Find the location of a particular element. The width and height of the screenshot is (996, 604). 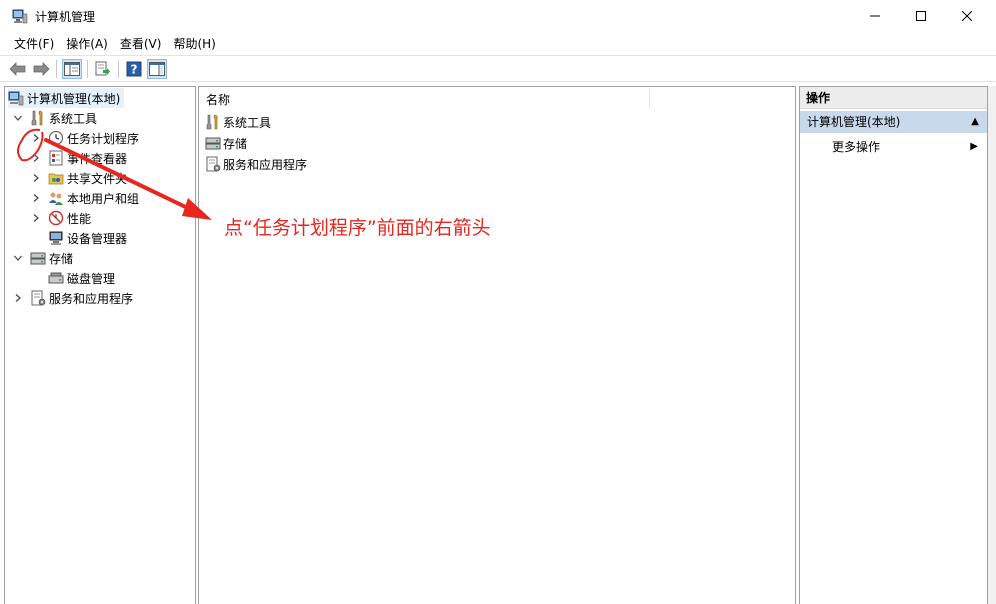

show-hide-action-pane-button is located at coordinates (157, 69).